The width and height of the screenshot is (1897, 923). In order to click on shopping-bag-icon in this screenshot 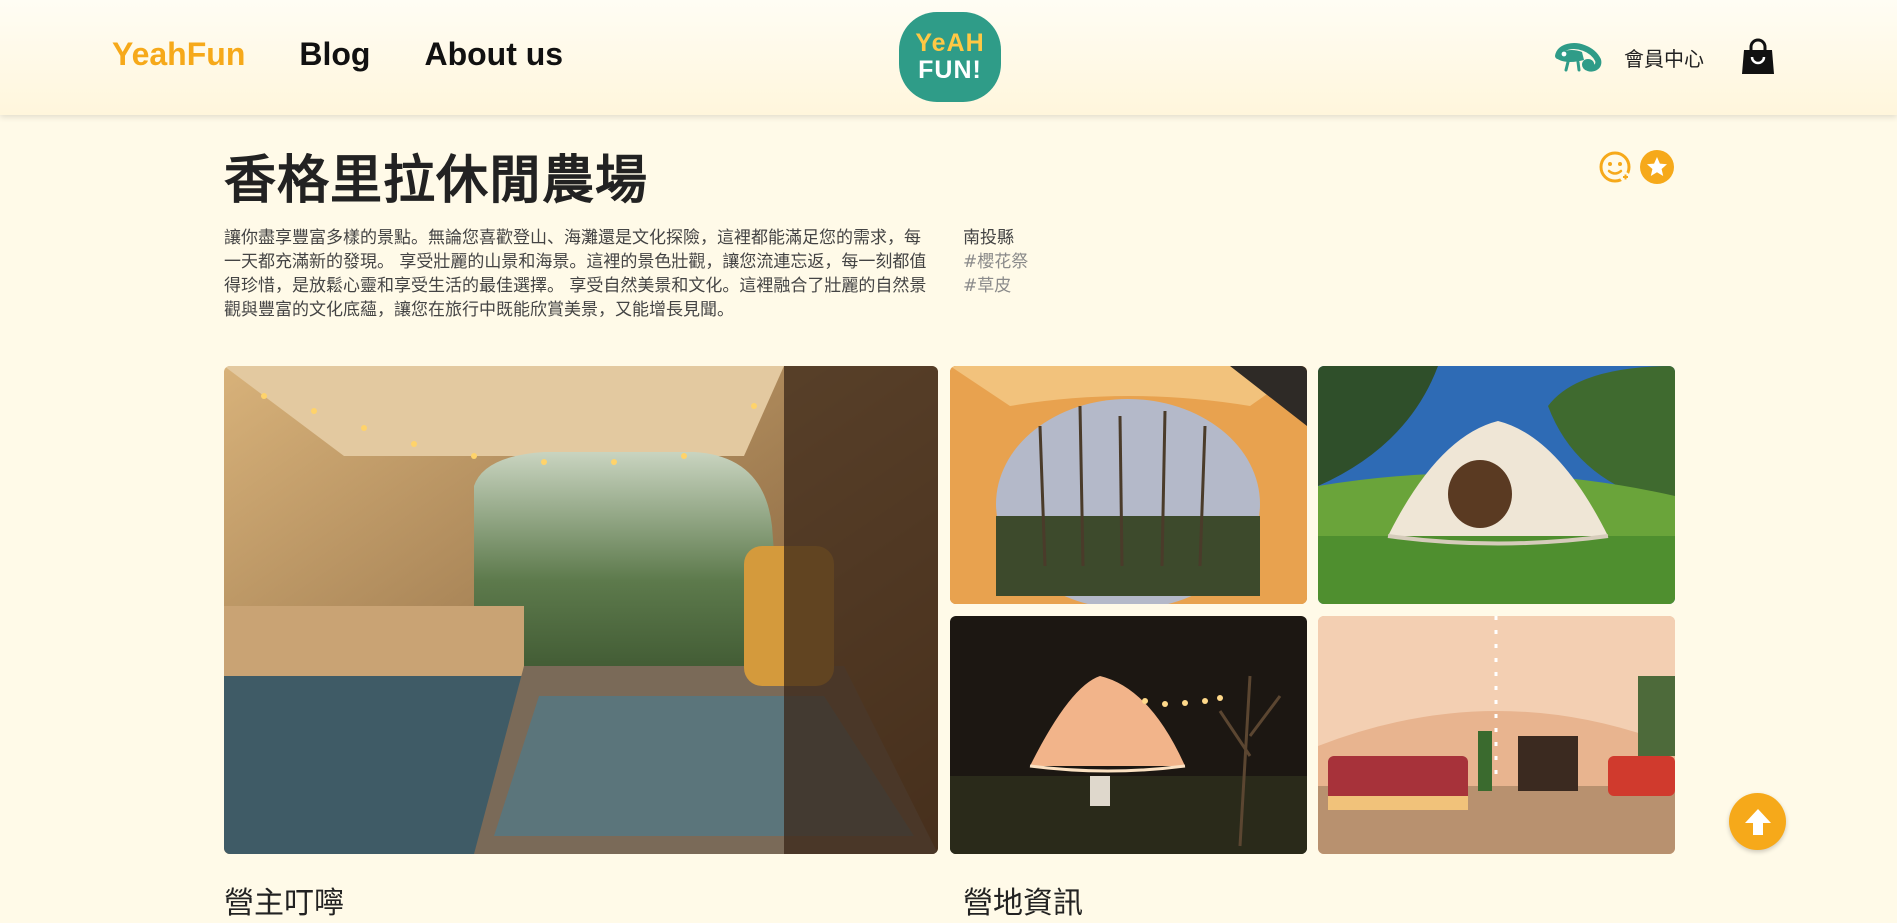, I will do `click(1758, 57)`.